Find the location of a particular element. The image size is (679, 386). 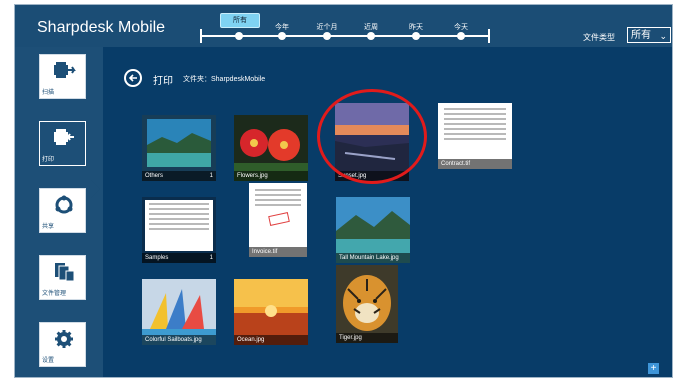

file-tile-contract: Contract.tif is located at coordinates (475, 136).